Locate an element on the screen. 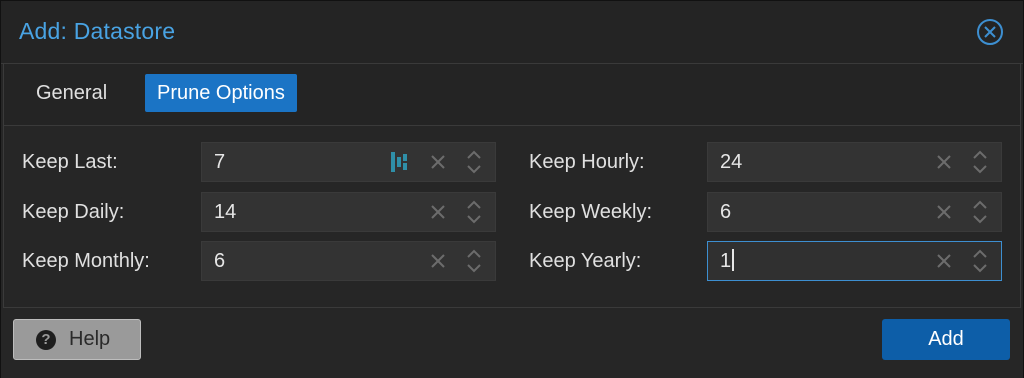  keep-hourly-label: Keep Hourly: is located at coordinates (587, 162).